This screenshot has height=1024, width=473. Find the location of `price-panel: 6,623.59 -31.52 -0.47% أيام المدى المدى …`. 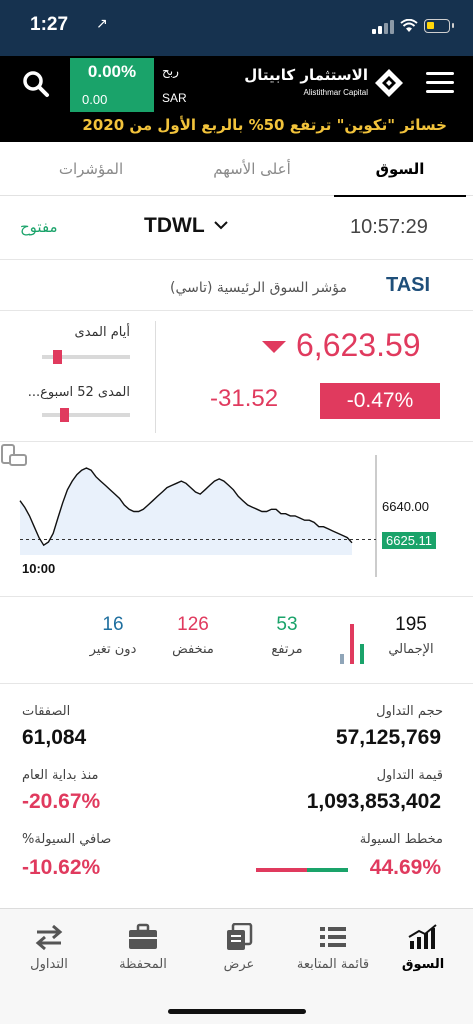

price-panel: 6,623.59 -31.52 -0.47% أيام المدى المدى … is located at coordinates (236, 376).